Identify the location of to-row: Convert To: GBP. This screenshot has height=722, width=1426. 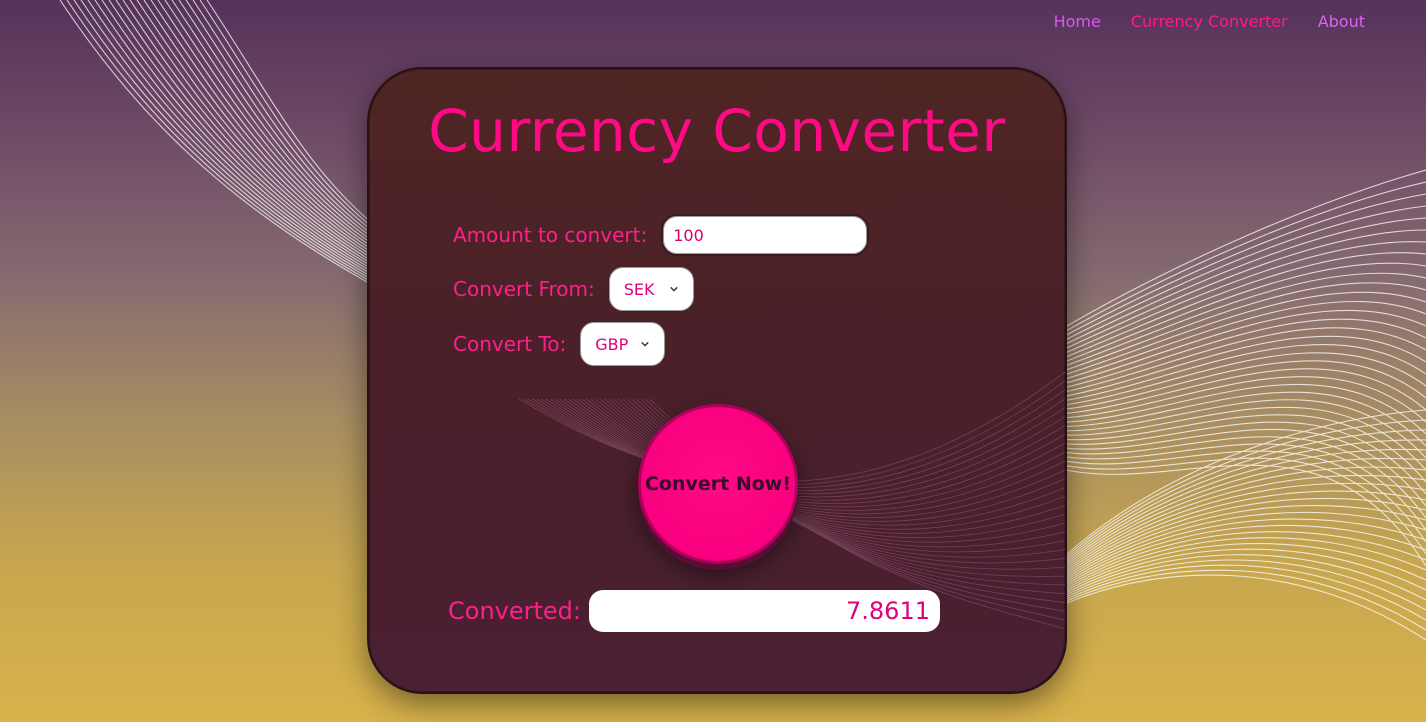
(559, 344).